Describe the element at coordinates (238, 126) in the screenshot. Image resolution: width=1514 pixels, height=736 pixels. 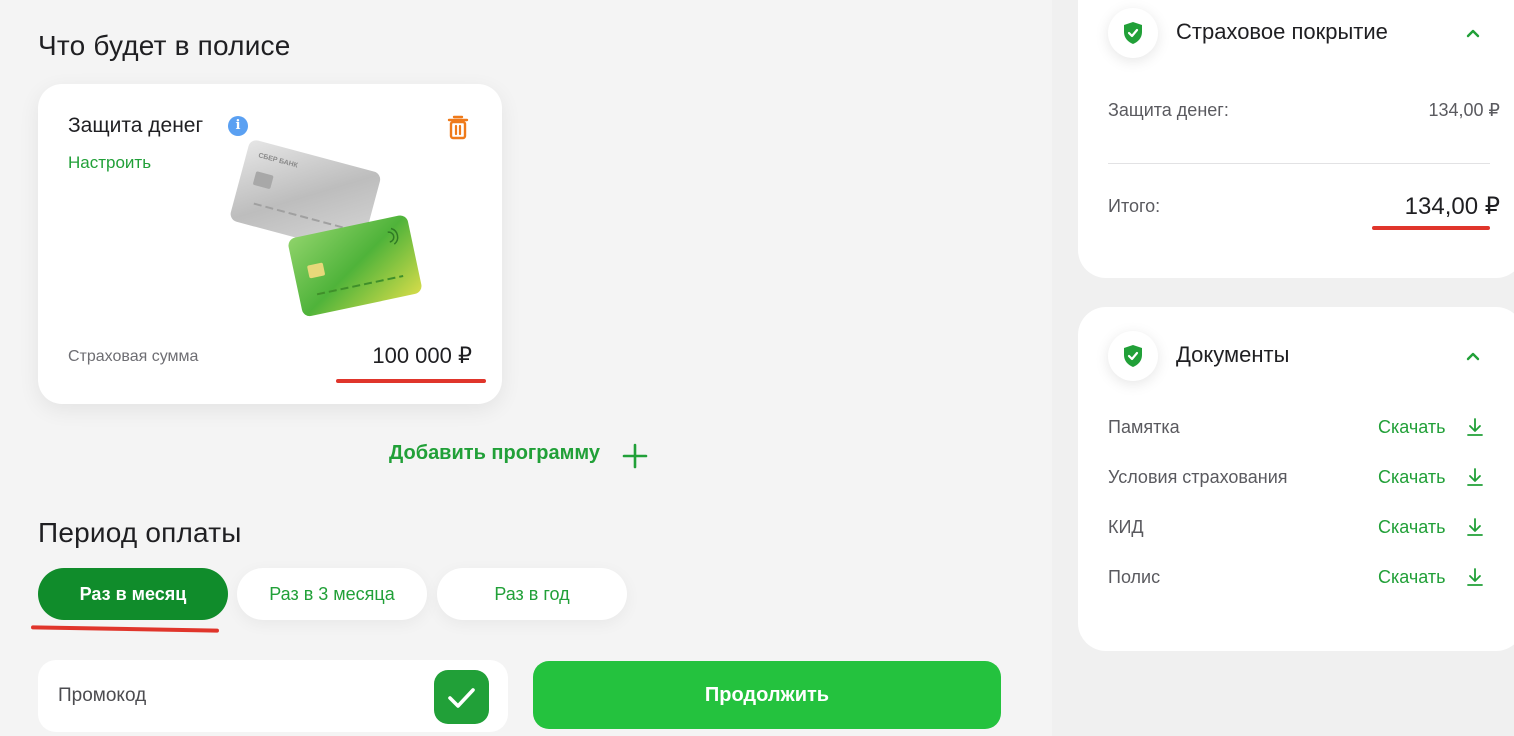
I see `info-icon: i` at that location.